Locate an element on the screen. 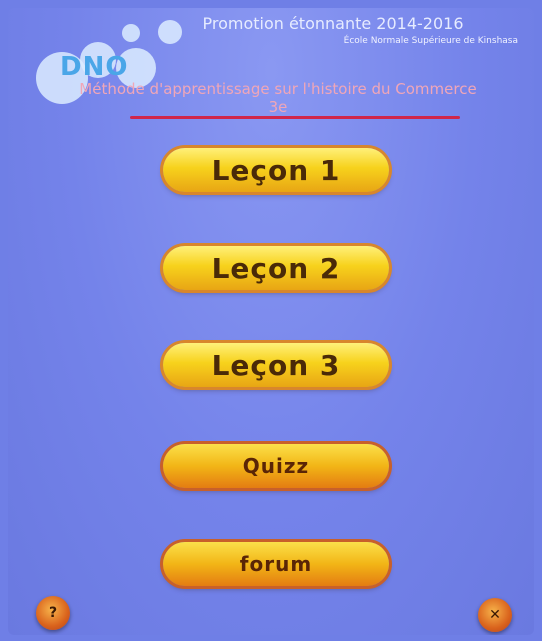  exit-icon: ✕ is located at coordinates (495, 615).